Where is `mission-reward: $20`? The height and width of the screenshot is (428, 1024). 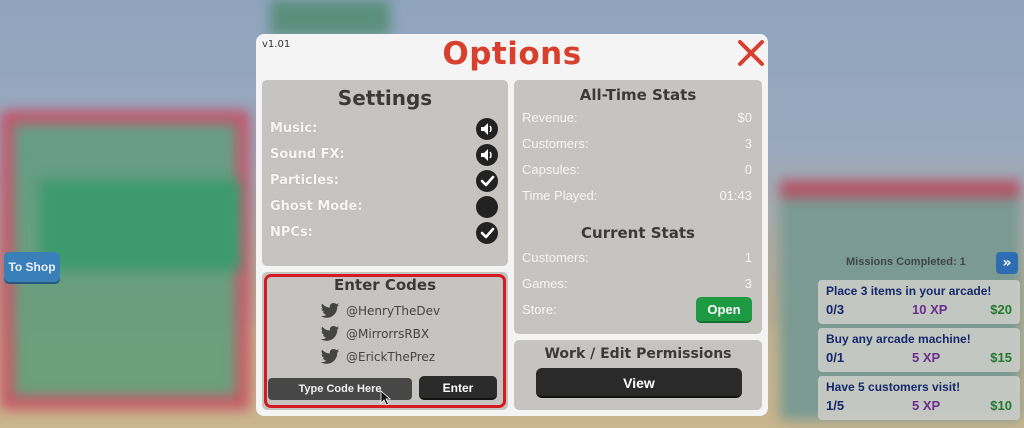 mission-reward: $20 is located at coordinates (1001, 309).